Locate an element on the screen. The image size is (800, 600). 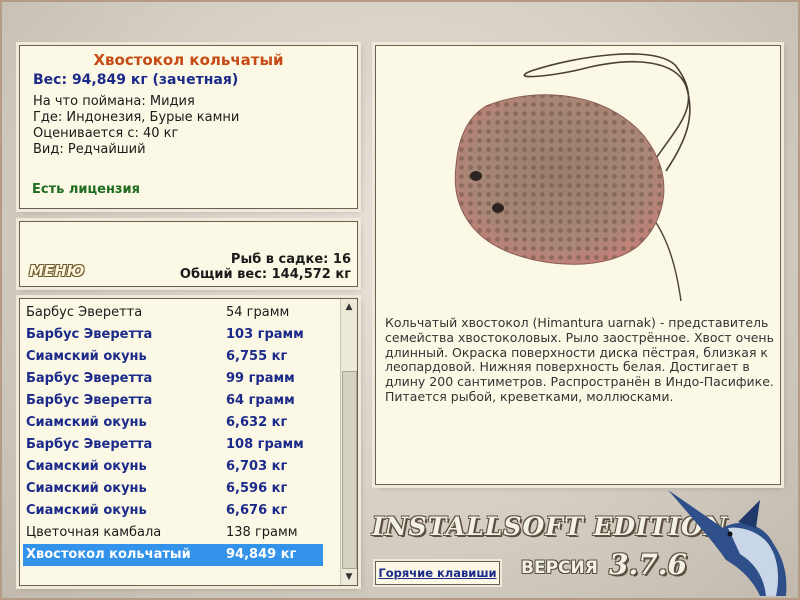
catch-list-item: Барбус Эверетта 99 грамм is located at coordinates (173, 379).